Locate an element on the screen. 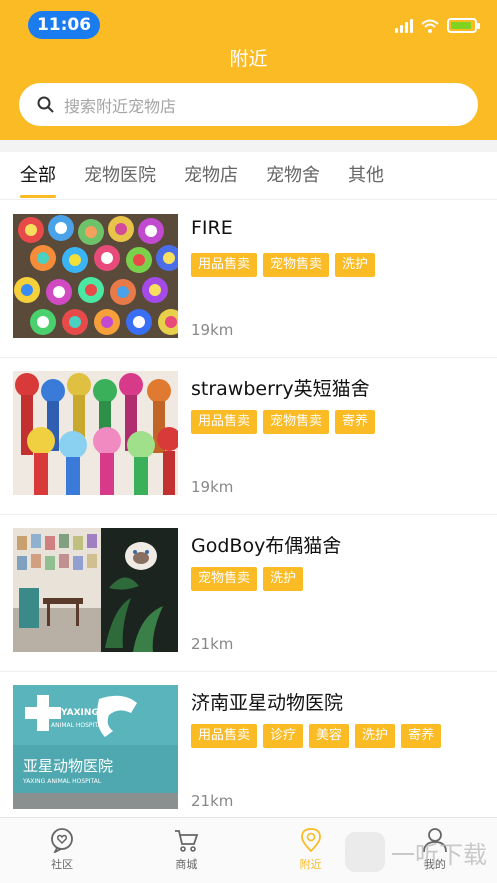 Image resolution: width=497 pixels, height=883 pixels. tabbar-label: 附近 is located at coordinates (310, 864).